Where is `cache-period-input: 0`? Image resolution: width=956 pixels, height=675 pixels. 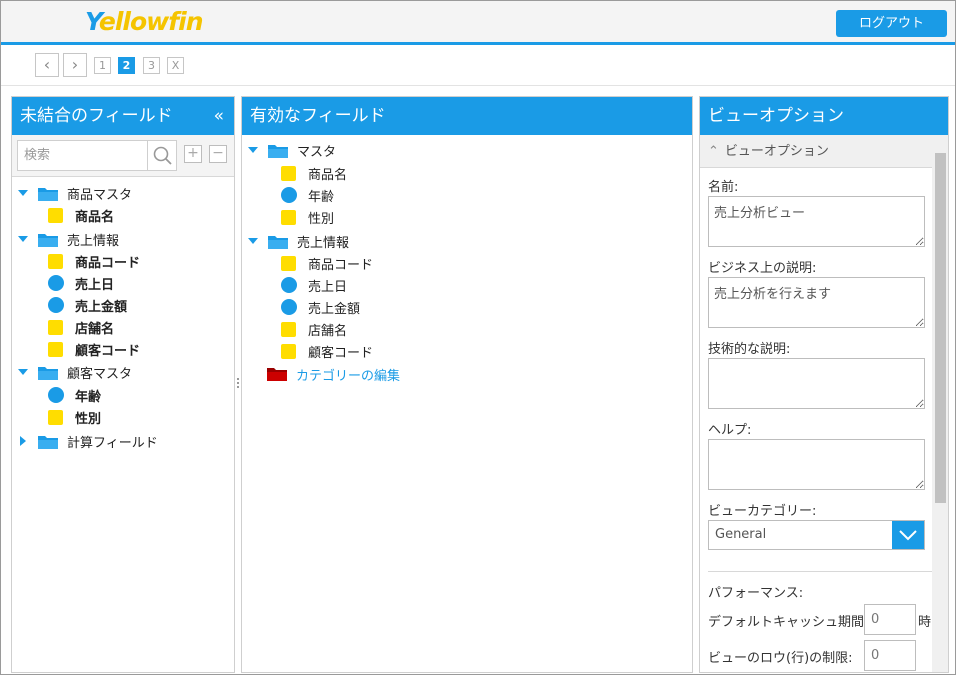 cache-period-input: 0 is located at coordinates (890, 619).